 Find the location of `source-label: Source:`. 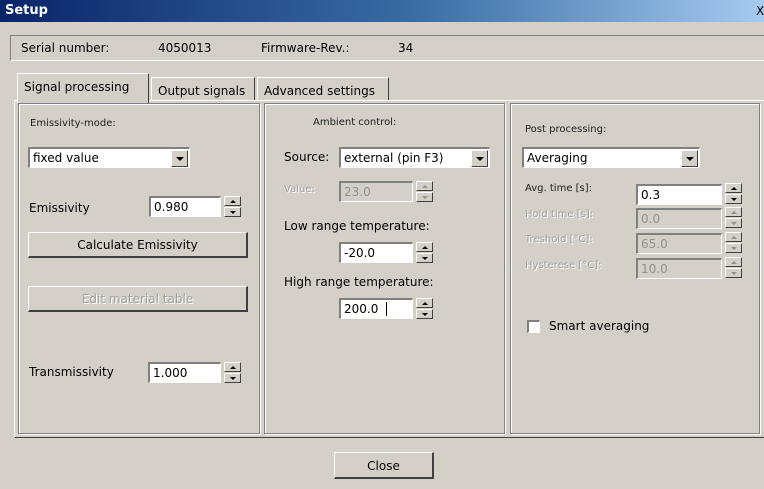

source-label: Source: is located at coordinates (307, 157).